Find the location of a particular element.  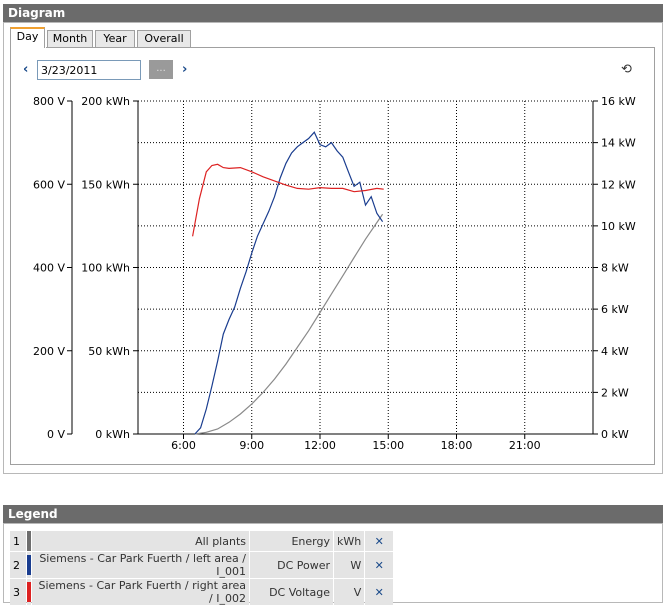

y-tick-label-right: 14 kW is located at coordinates (618, 143).